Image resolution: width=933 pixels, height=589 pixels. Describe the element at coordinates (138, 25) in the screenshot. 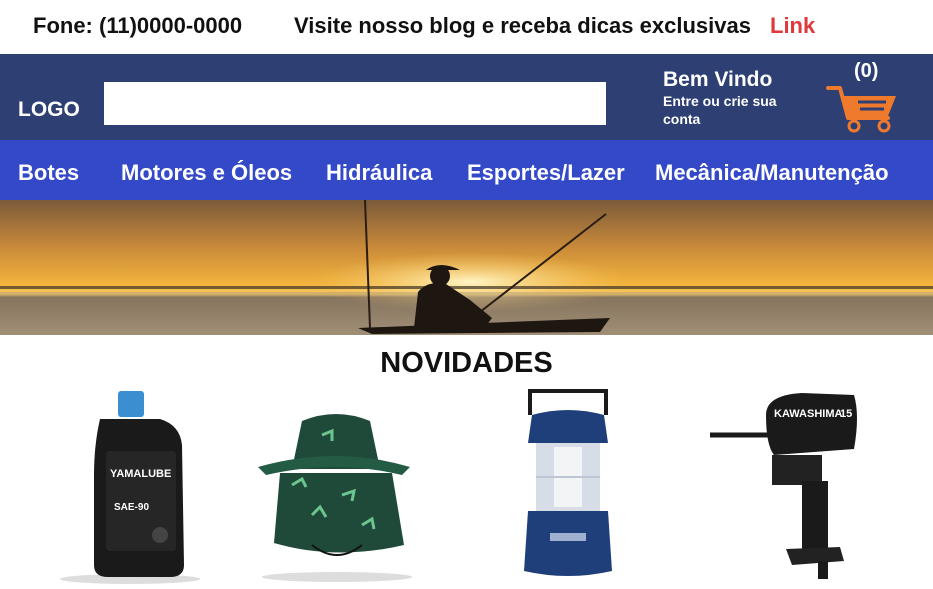

I see `phone-text: Fone: (11)0000-0000` at that location.